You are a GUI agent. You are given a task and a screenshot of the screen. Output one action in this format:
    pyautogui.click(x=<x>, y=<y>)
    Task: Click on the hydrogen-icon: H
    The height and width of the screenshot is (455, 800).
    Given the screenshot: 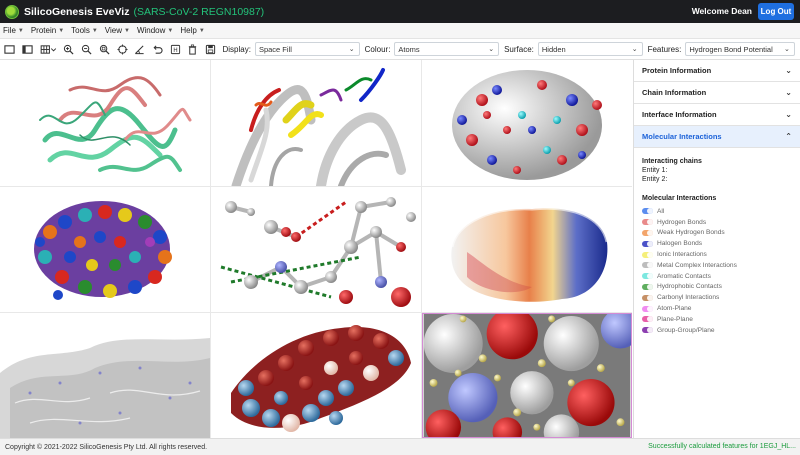 What is the action you would take?
    pyautogui.click(x=175, y=49)
    